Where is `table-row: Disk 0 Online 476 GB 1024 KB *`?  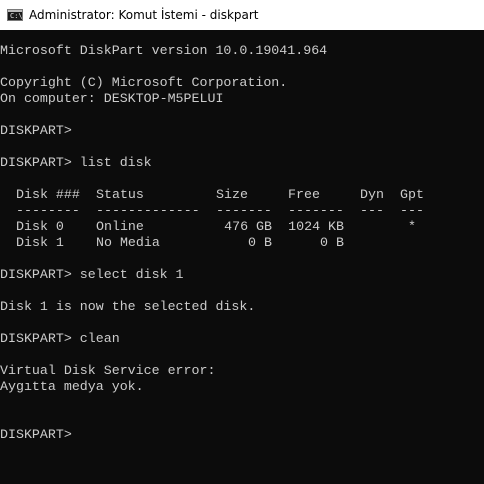 table-row: Disk 0 Online 476 GB 1024 KB * is located at coordinates (250, 227).